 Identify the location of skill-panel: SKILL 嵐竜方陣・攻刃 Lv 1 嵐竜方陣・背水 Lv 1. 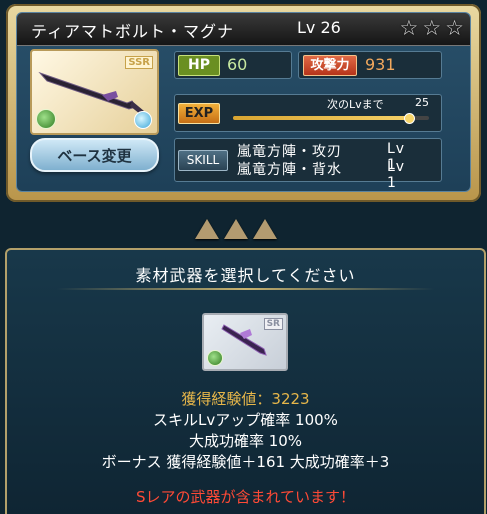
(308, 164).